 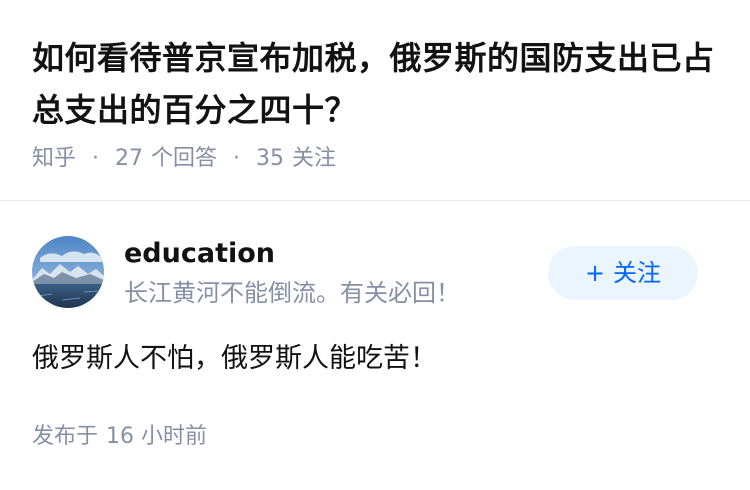 What do you see at coordinates (270, 158) in the screenshot?
I see `followers-count: 35` at bounding box center [270, 158].